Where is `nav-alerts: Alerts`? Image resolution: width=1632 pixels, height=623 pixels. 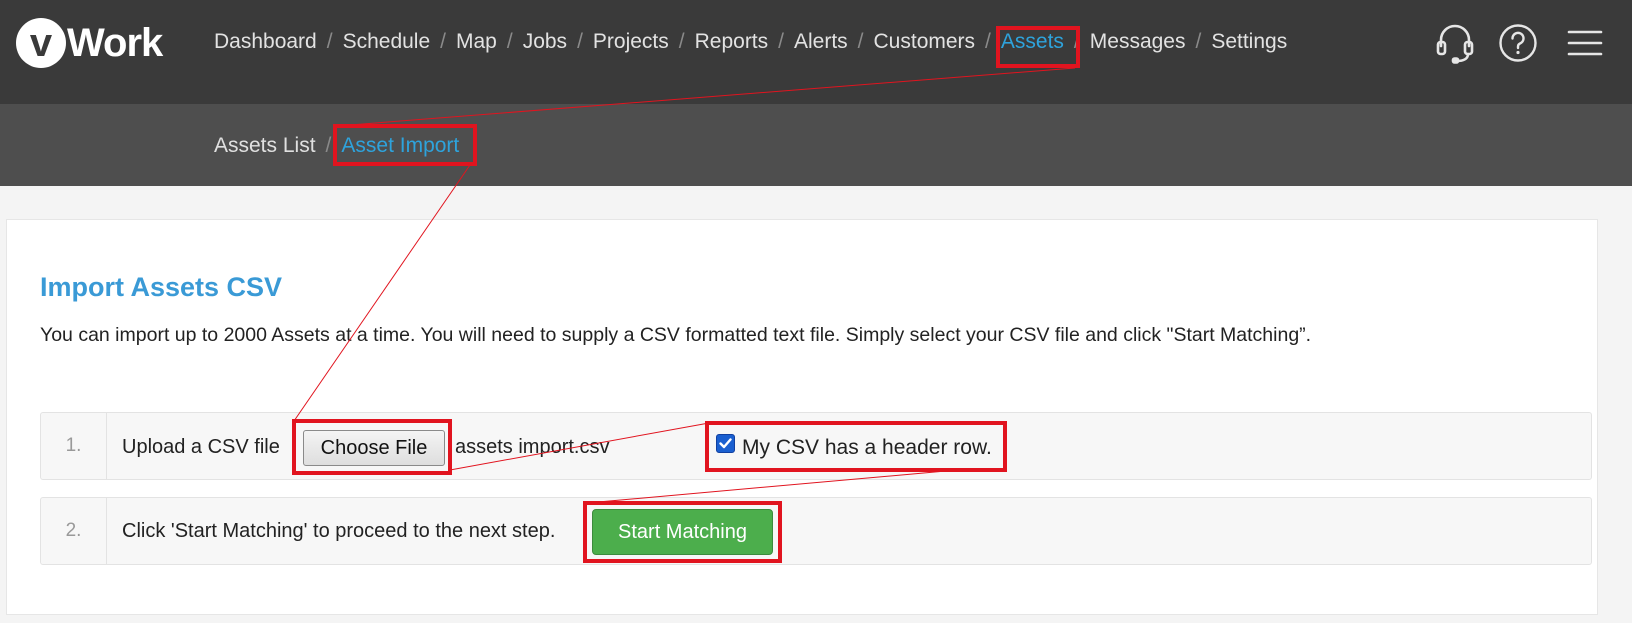
nav-alerts: Alerts is located at coordinates (821, 42).